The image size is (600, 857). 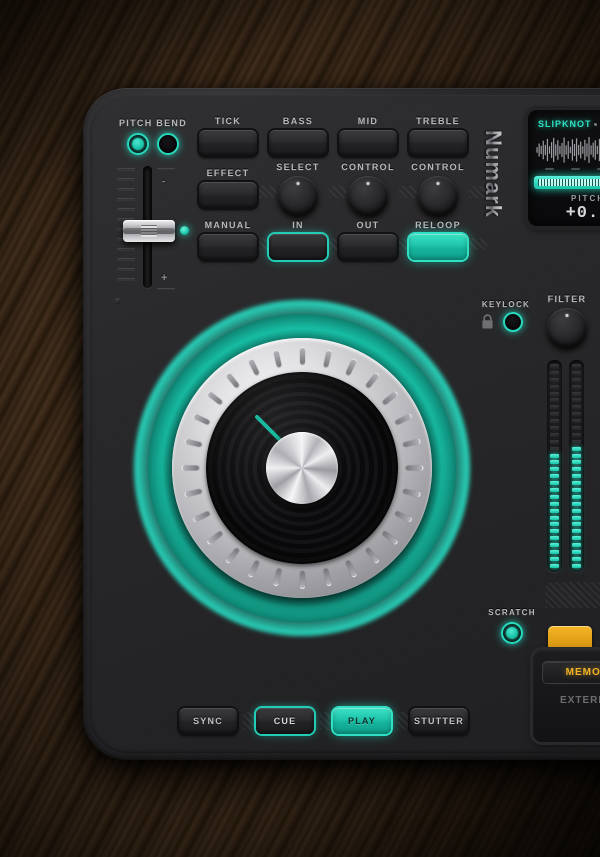 I want to click on waveform-graphic, so click(x=568, y=150).